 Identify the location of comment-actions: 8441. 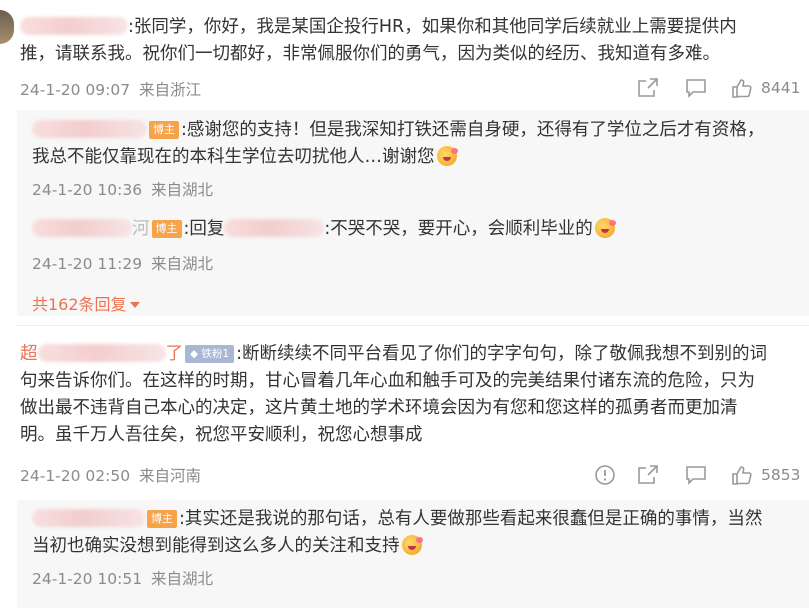
(718, 88).